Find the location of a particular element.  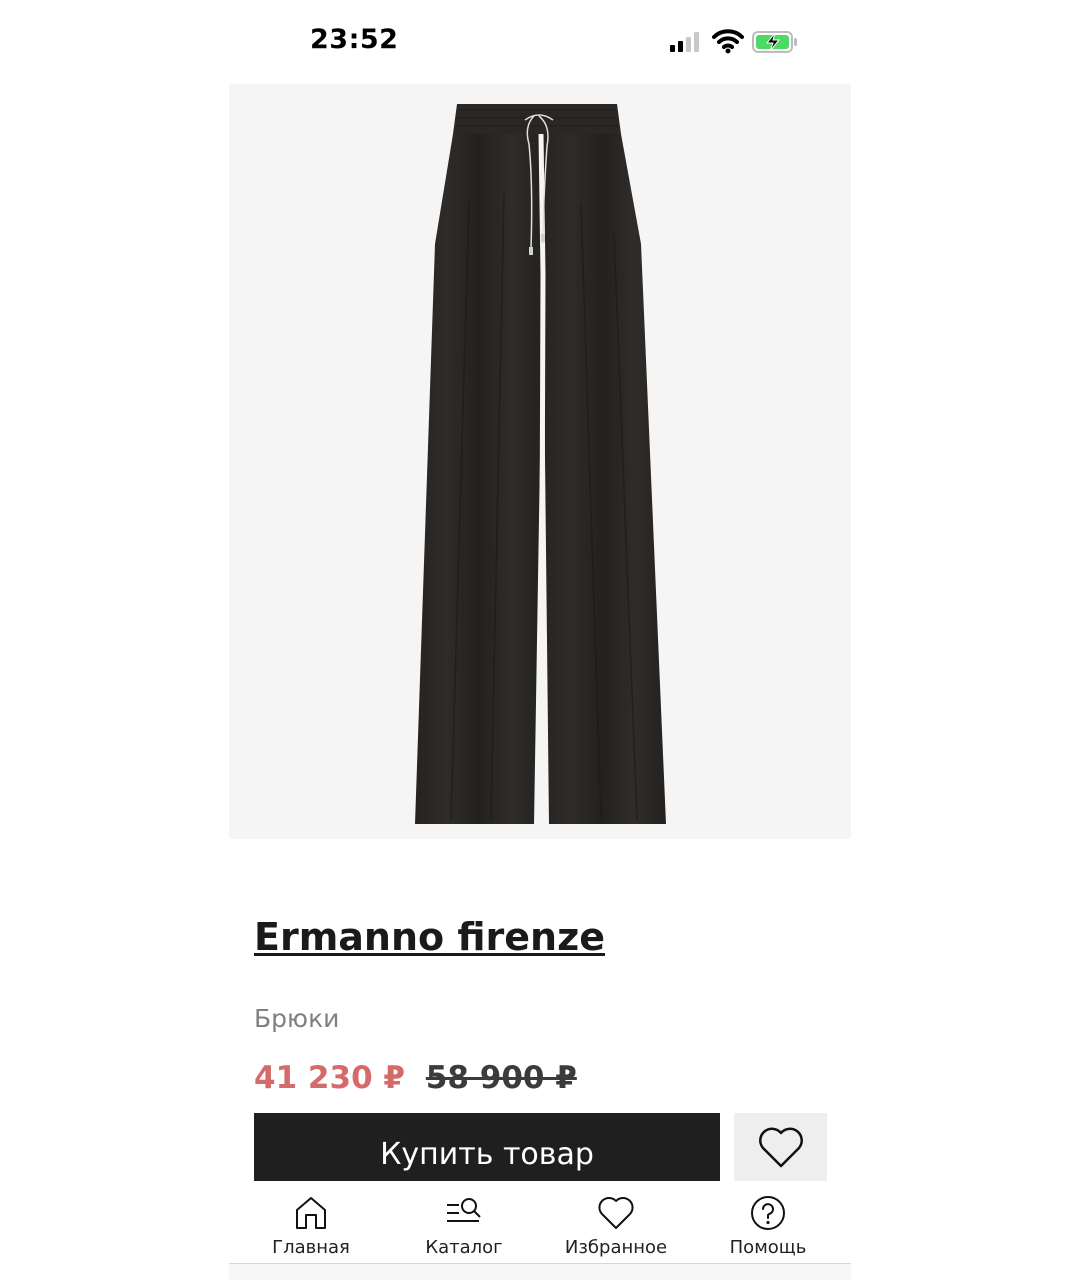

bottom-navigation: Главная Каталог Избранное Помощь is located at coordinates (540, 1222).